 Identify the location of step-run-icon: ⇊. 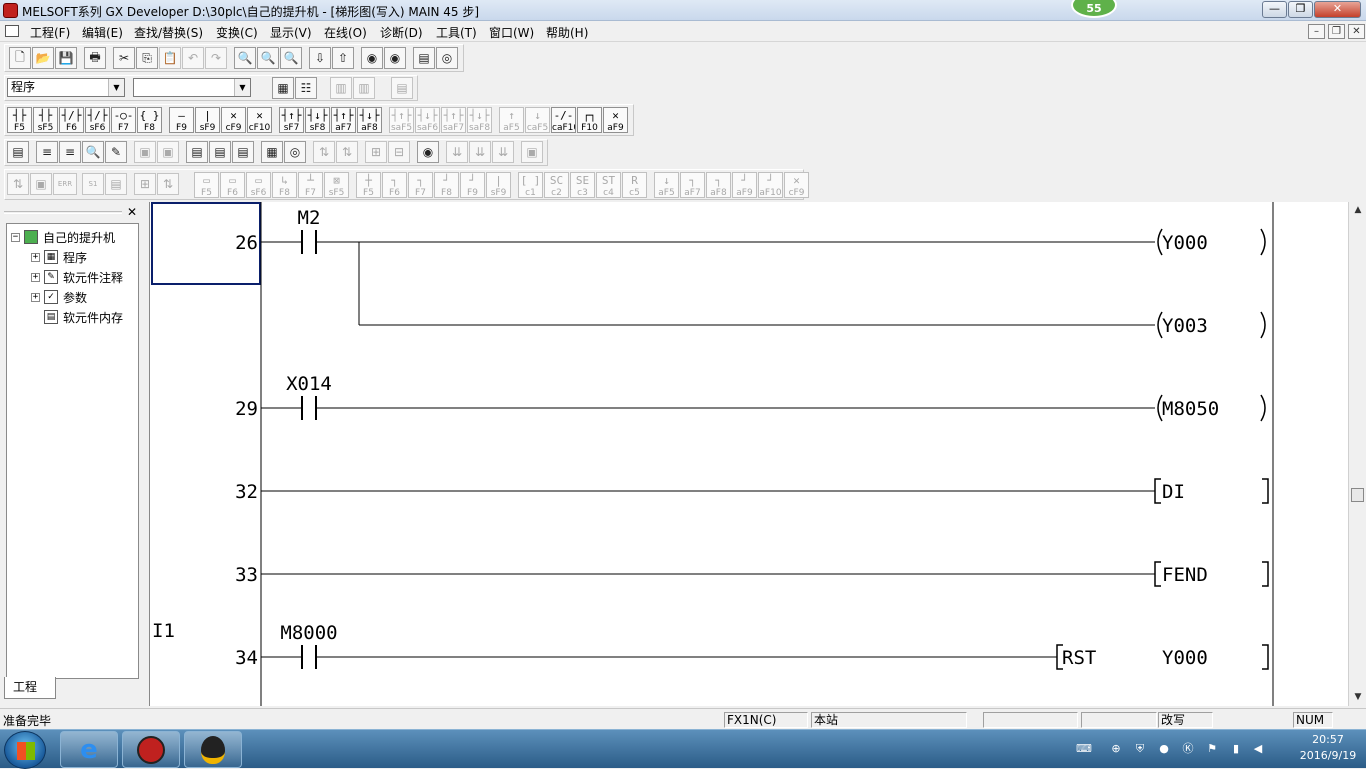
(457, 152).